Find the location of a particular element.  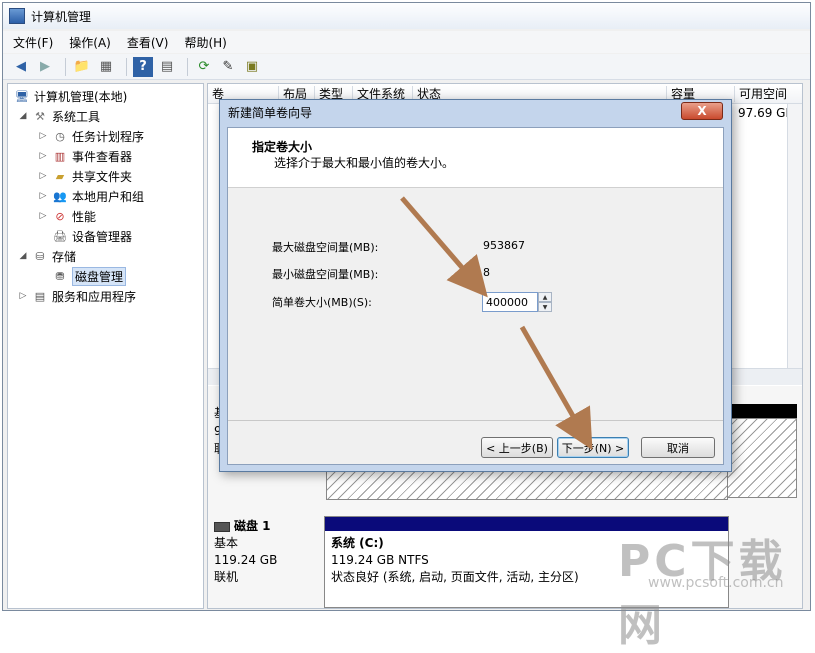

wizard-subheading: 选择介于最大和最小值的卷大小。 is located at coordinates (364, 163).